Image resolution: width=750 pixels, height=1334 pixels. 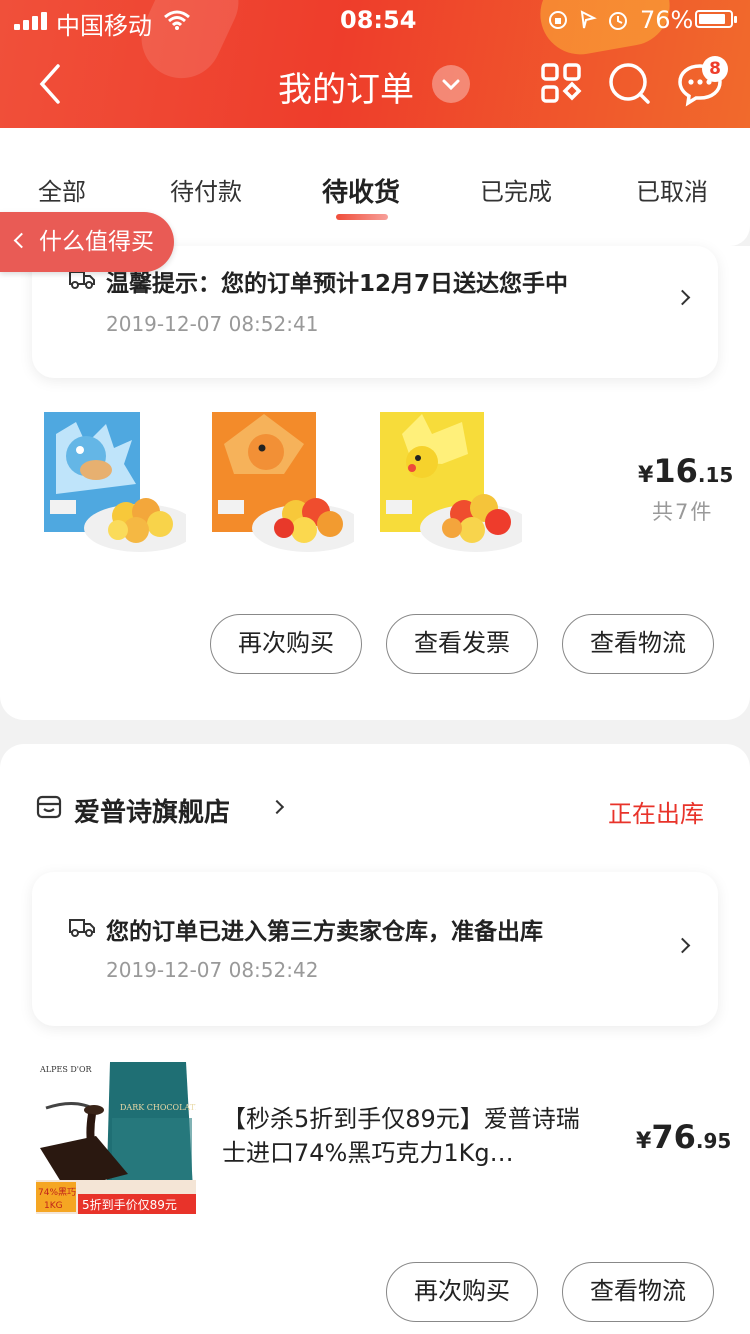 What do you see at coordinates (66, 1069) in the screenshot?
I see `brand-logo-text: ALPES D'OR` at bounding box center [66, 1069].